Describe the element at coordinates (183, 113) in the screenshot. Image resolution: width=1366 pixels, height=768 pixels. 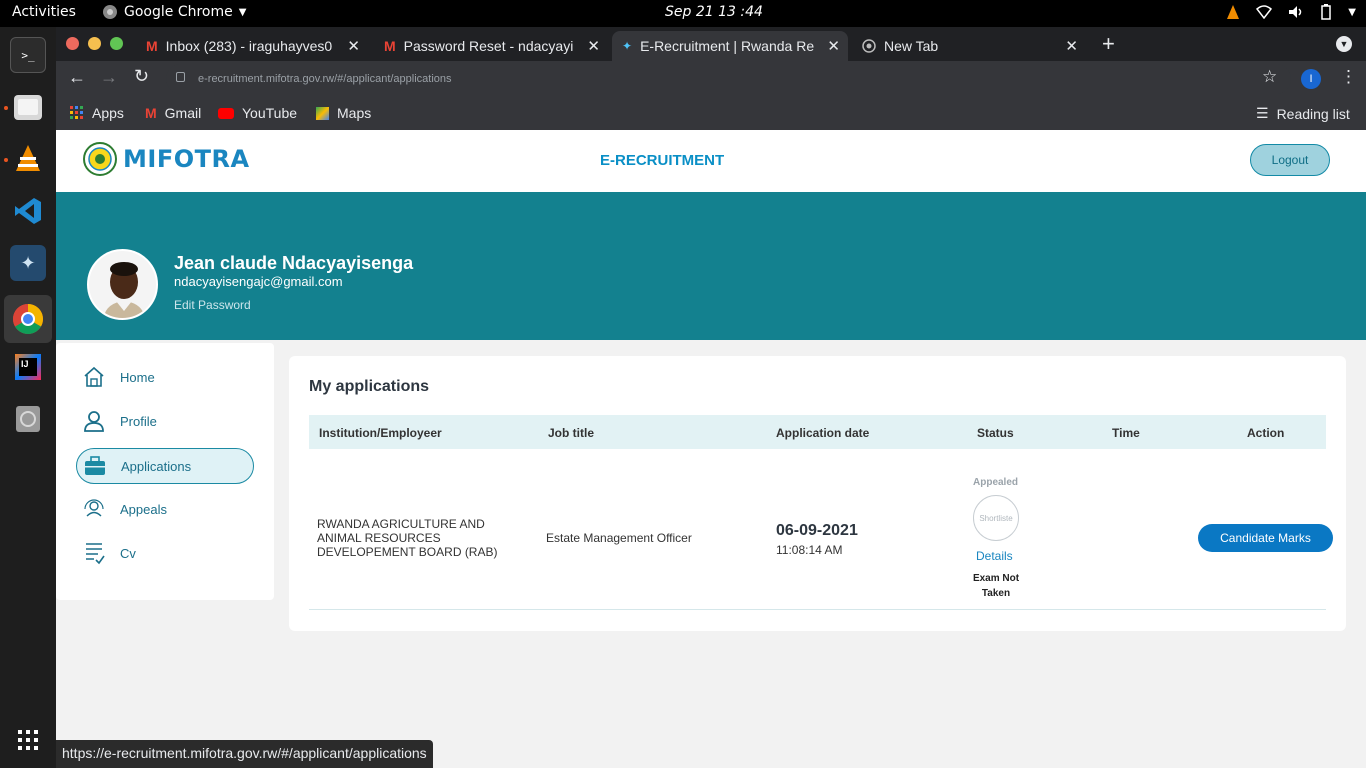
I see `bookmark-label: Gmail` at that location.